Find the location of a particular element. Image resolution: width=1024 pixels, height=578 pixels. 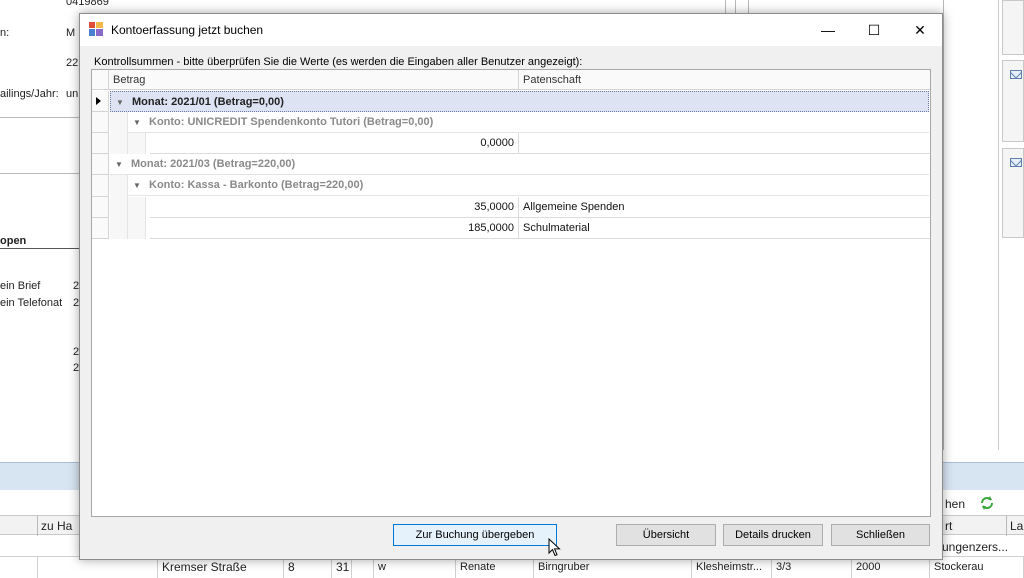

bg-grid-cell: 8 is located at coordinates (308, 567).